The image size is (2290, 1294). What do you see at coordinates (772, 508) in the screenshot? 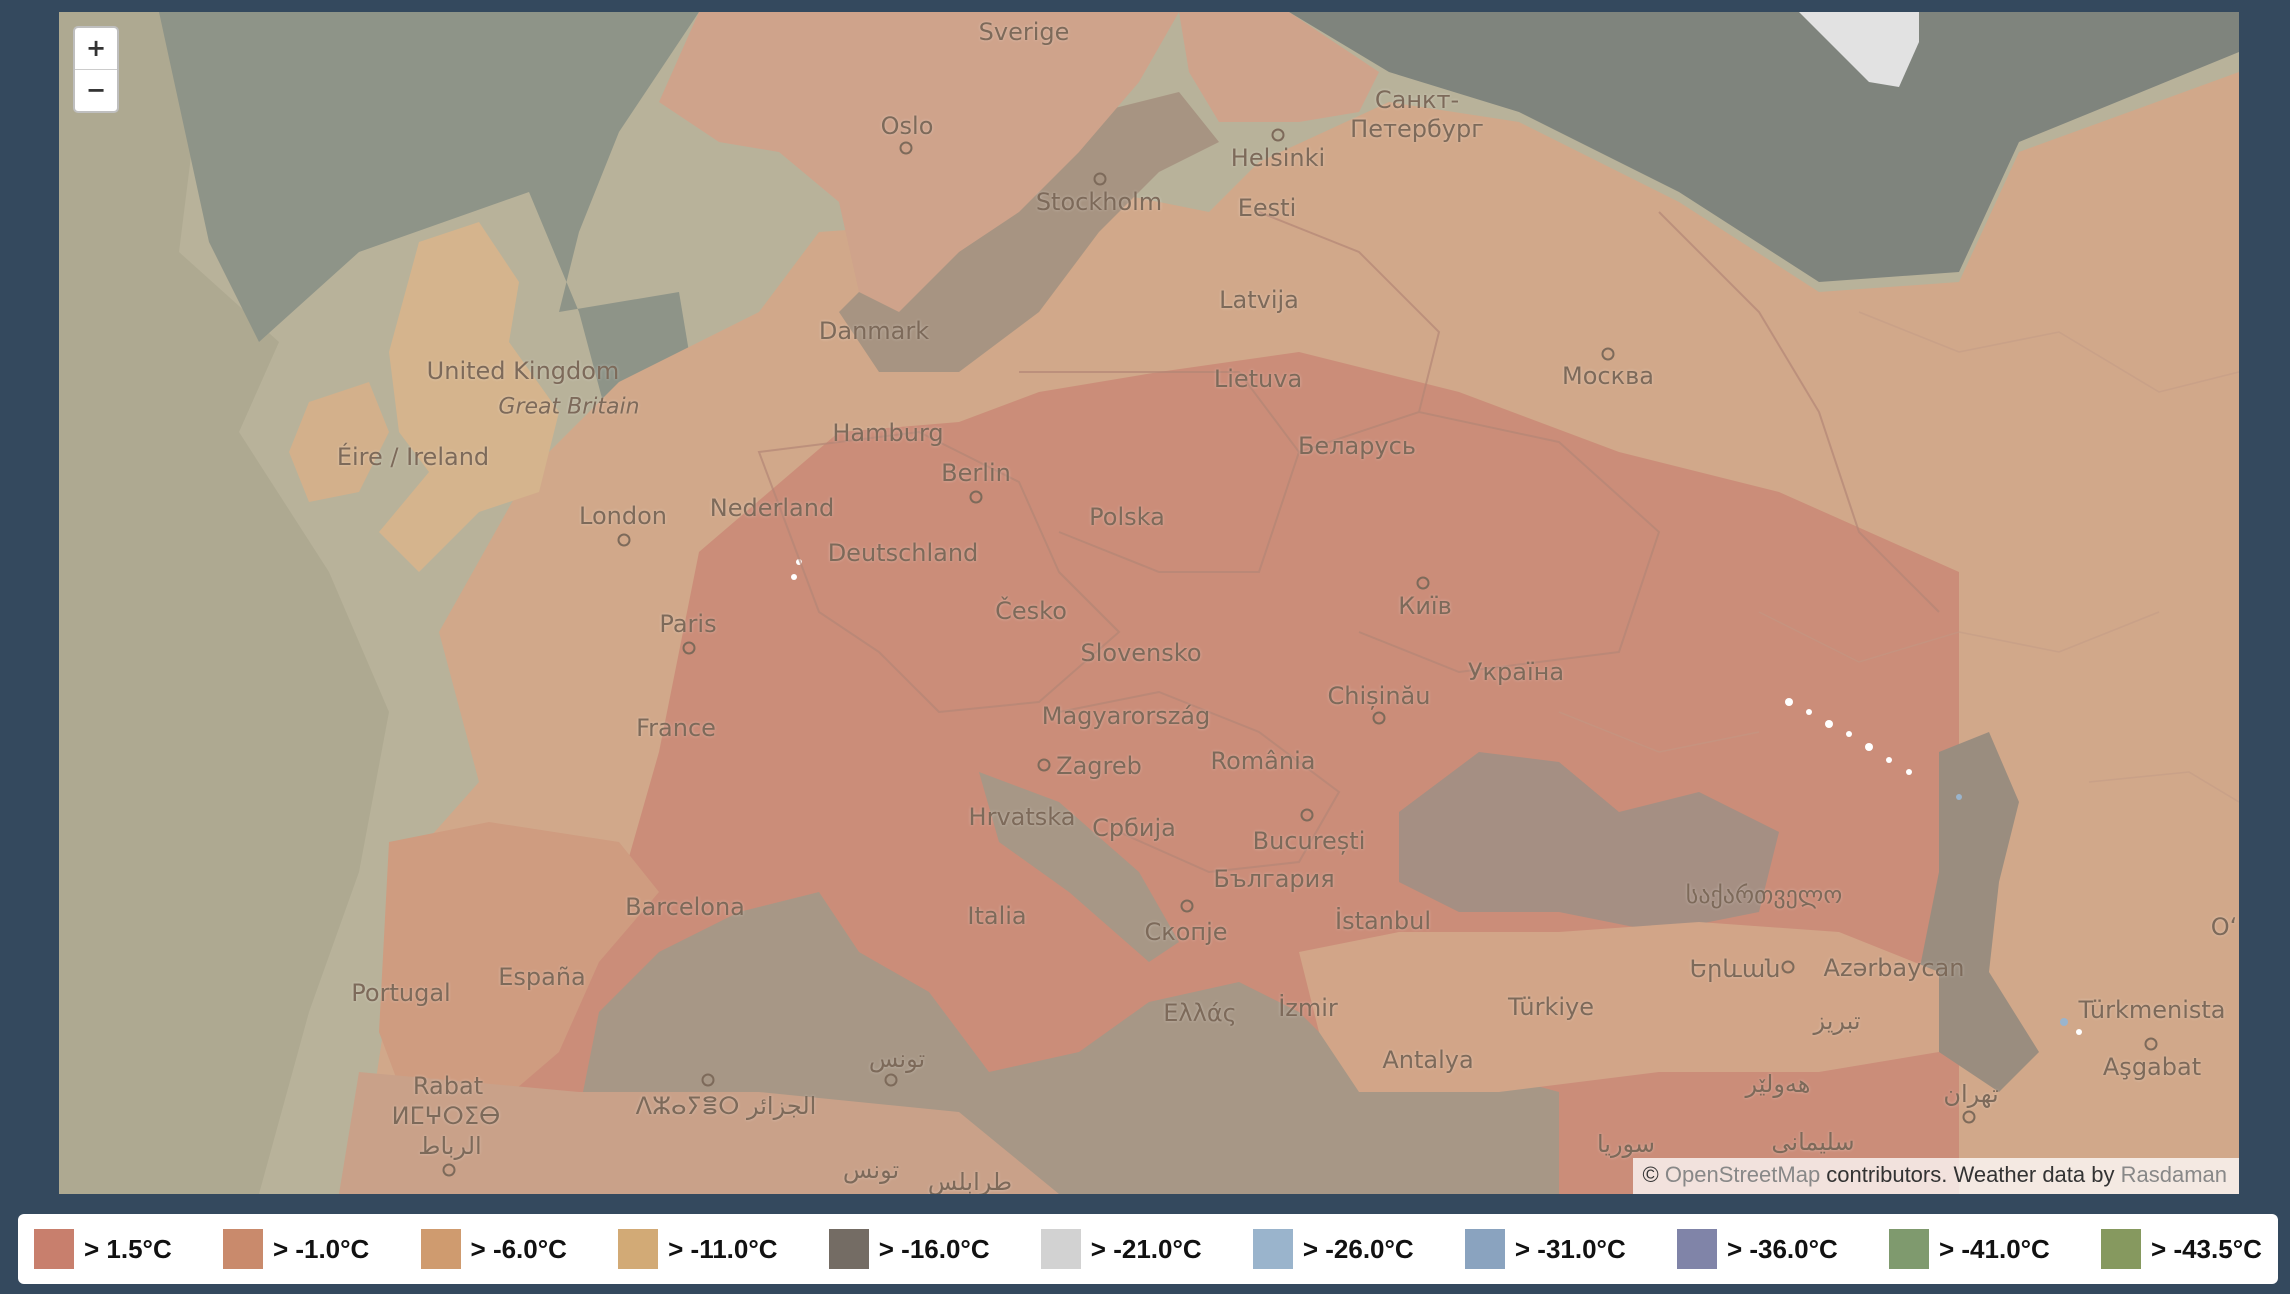
I see `label-nederland: Nederland` at bounding box center [772, 508].